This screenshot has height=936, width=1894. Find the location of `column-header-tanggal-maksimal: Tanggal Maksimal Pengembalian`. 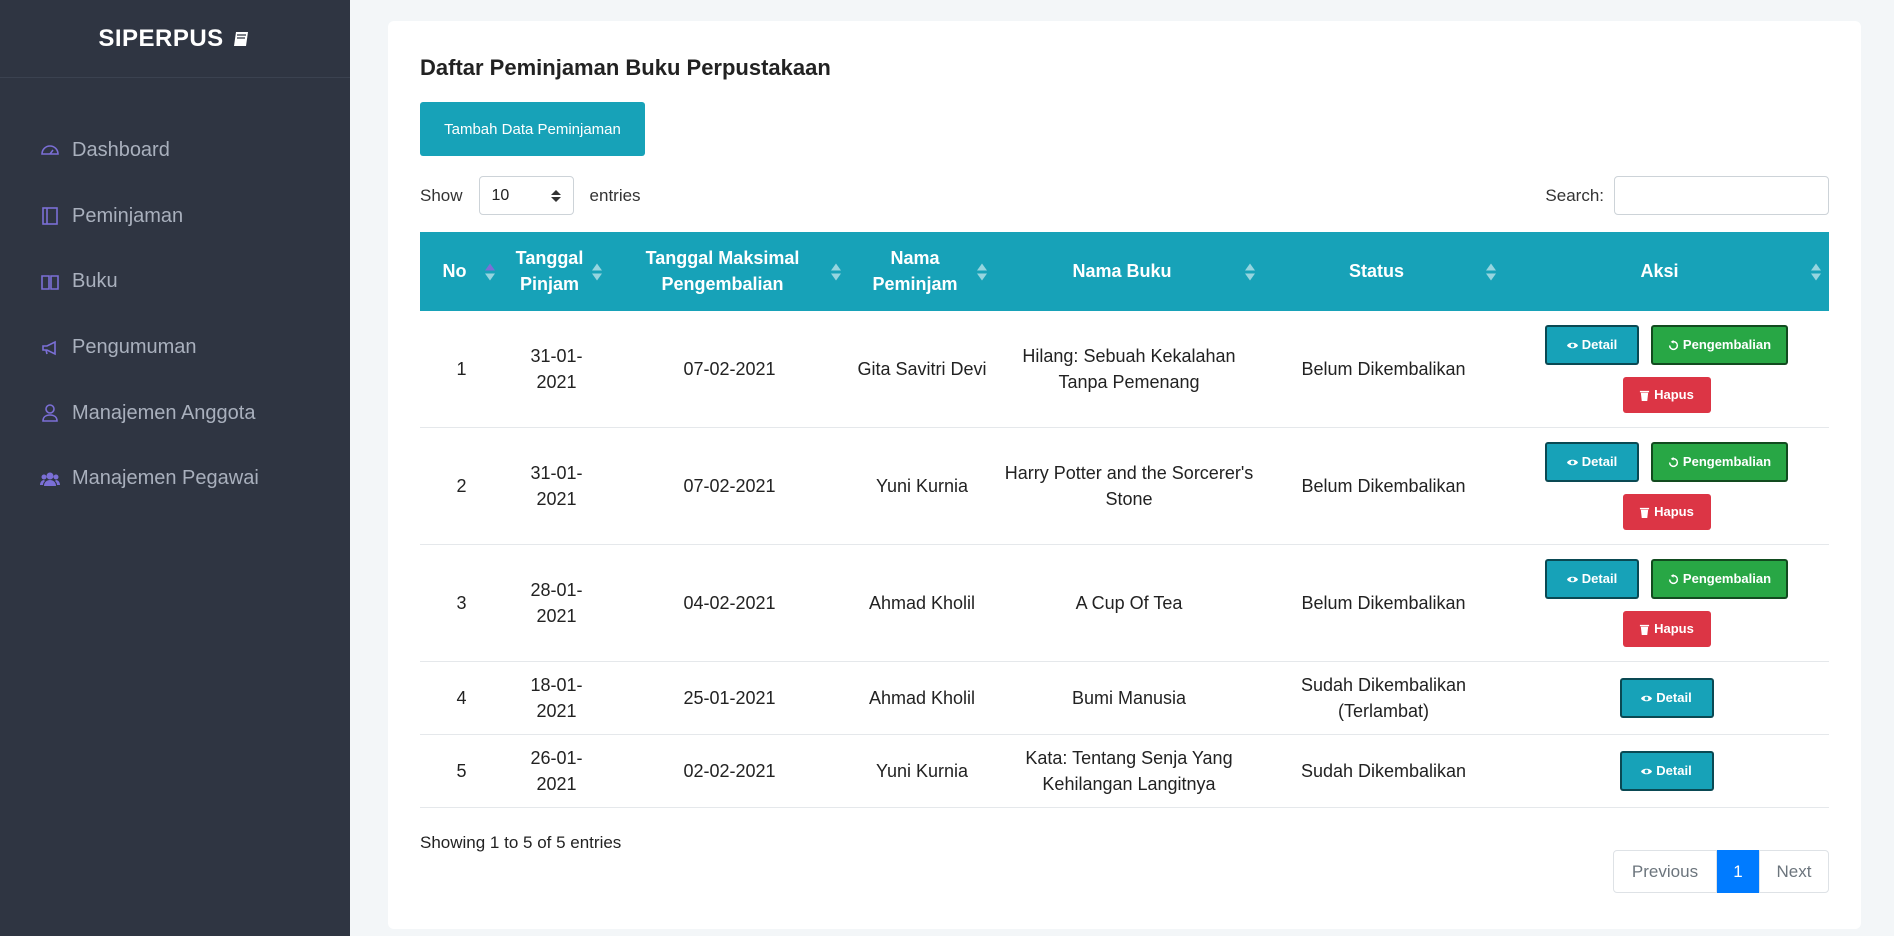

column-header-tanggal-maksimal: Tanggal Maksimal Pengembalian is located at coordinates (729, 271).